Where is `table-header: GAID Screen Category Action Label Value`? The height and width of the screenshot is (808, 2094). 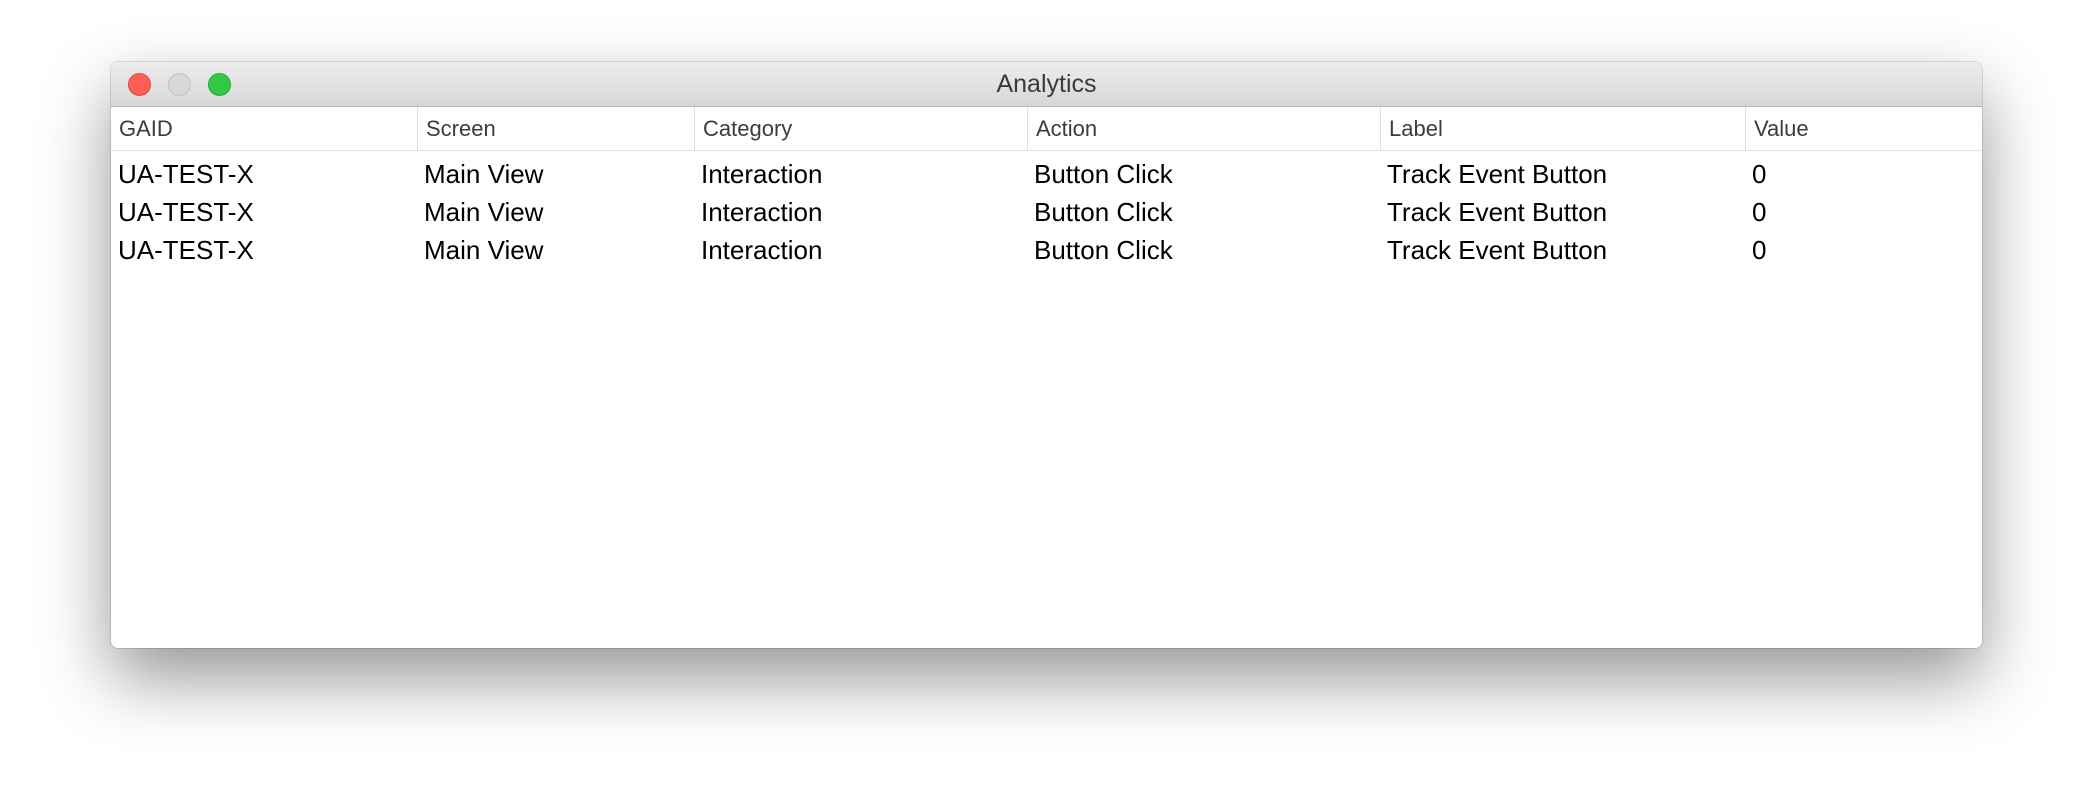 table-header: GAID Screen Category Action Label Value is located at coordinates (1046, 129).